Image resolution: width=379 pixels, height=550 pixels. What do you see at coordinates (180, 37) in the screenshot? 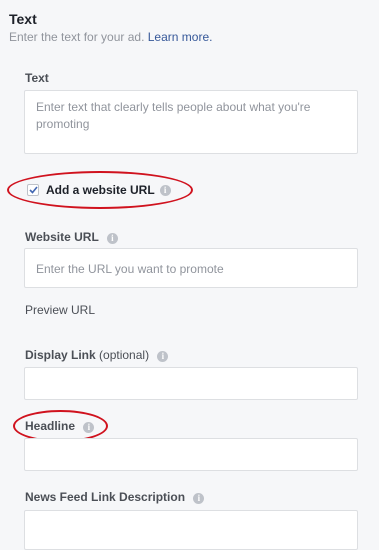
I see `learn-more-link: Learn more.` at bounding box center [180, 37].